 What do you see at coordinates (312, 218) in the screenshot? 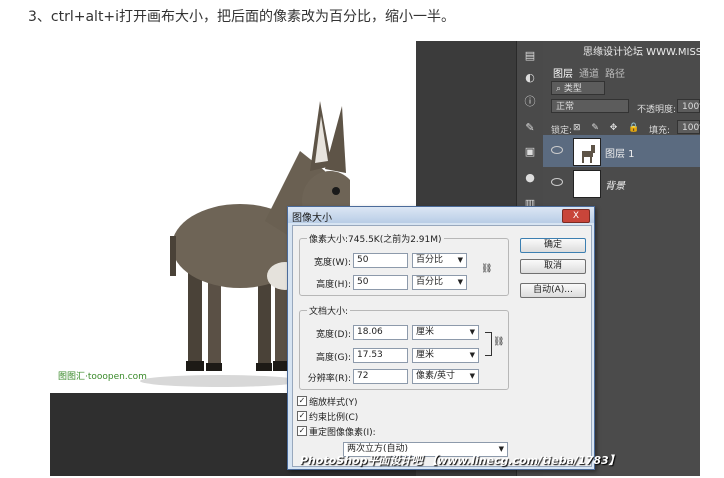
I see `dialog-title: 图像大小` at bounding box center [312, 218].